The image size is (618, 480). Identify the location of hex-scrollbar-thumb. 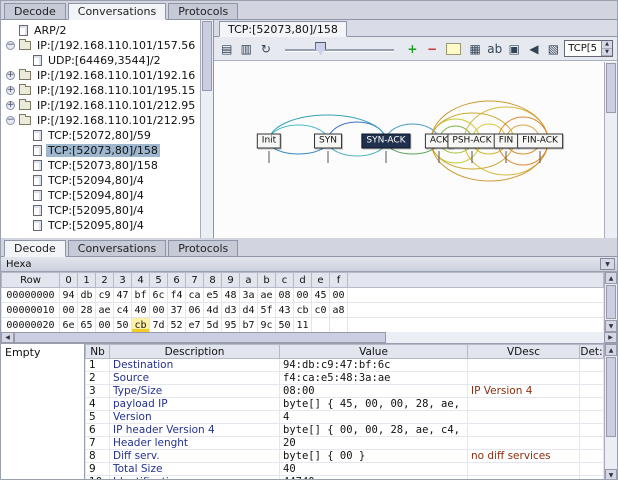
(611, 302).